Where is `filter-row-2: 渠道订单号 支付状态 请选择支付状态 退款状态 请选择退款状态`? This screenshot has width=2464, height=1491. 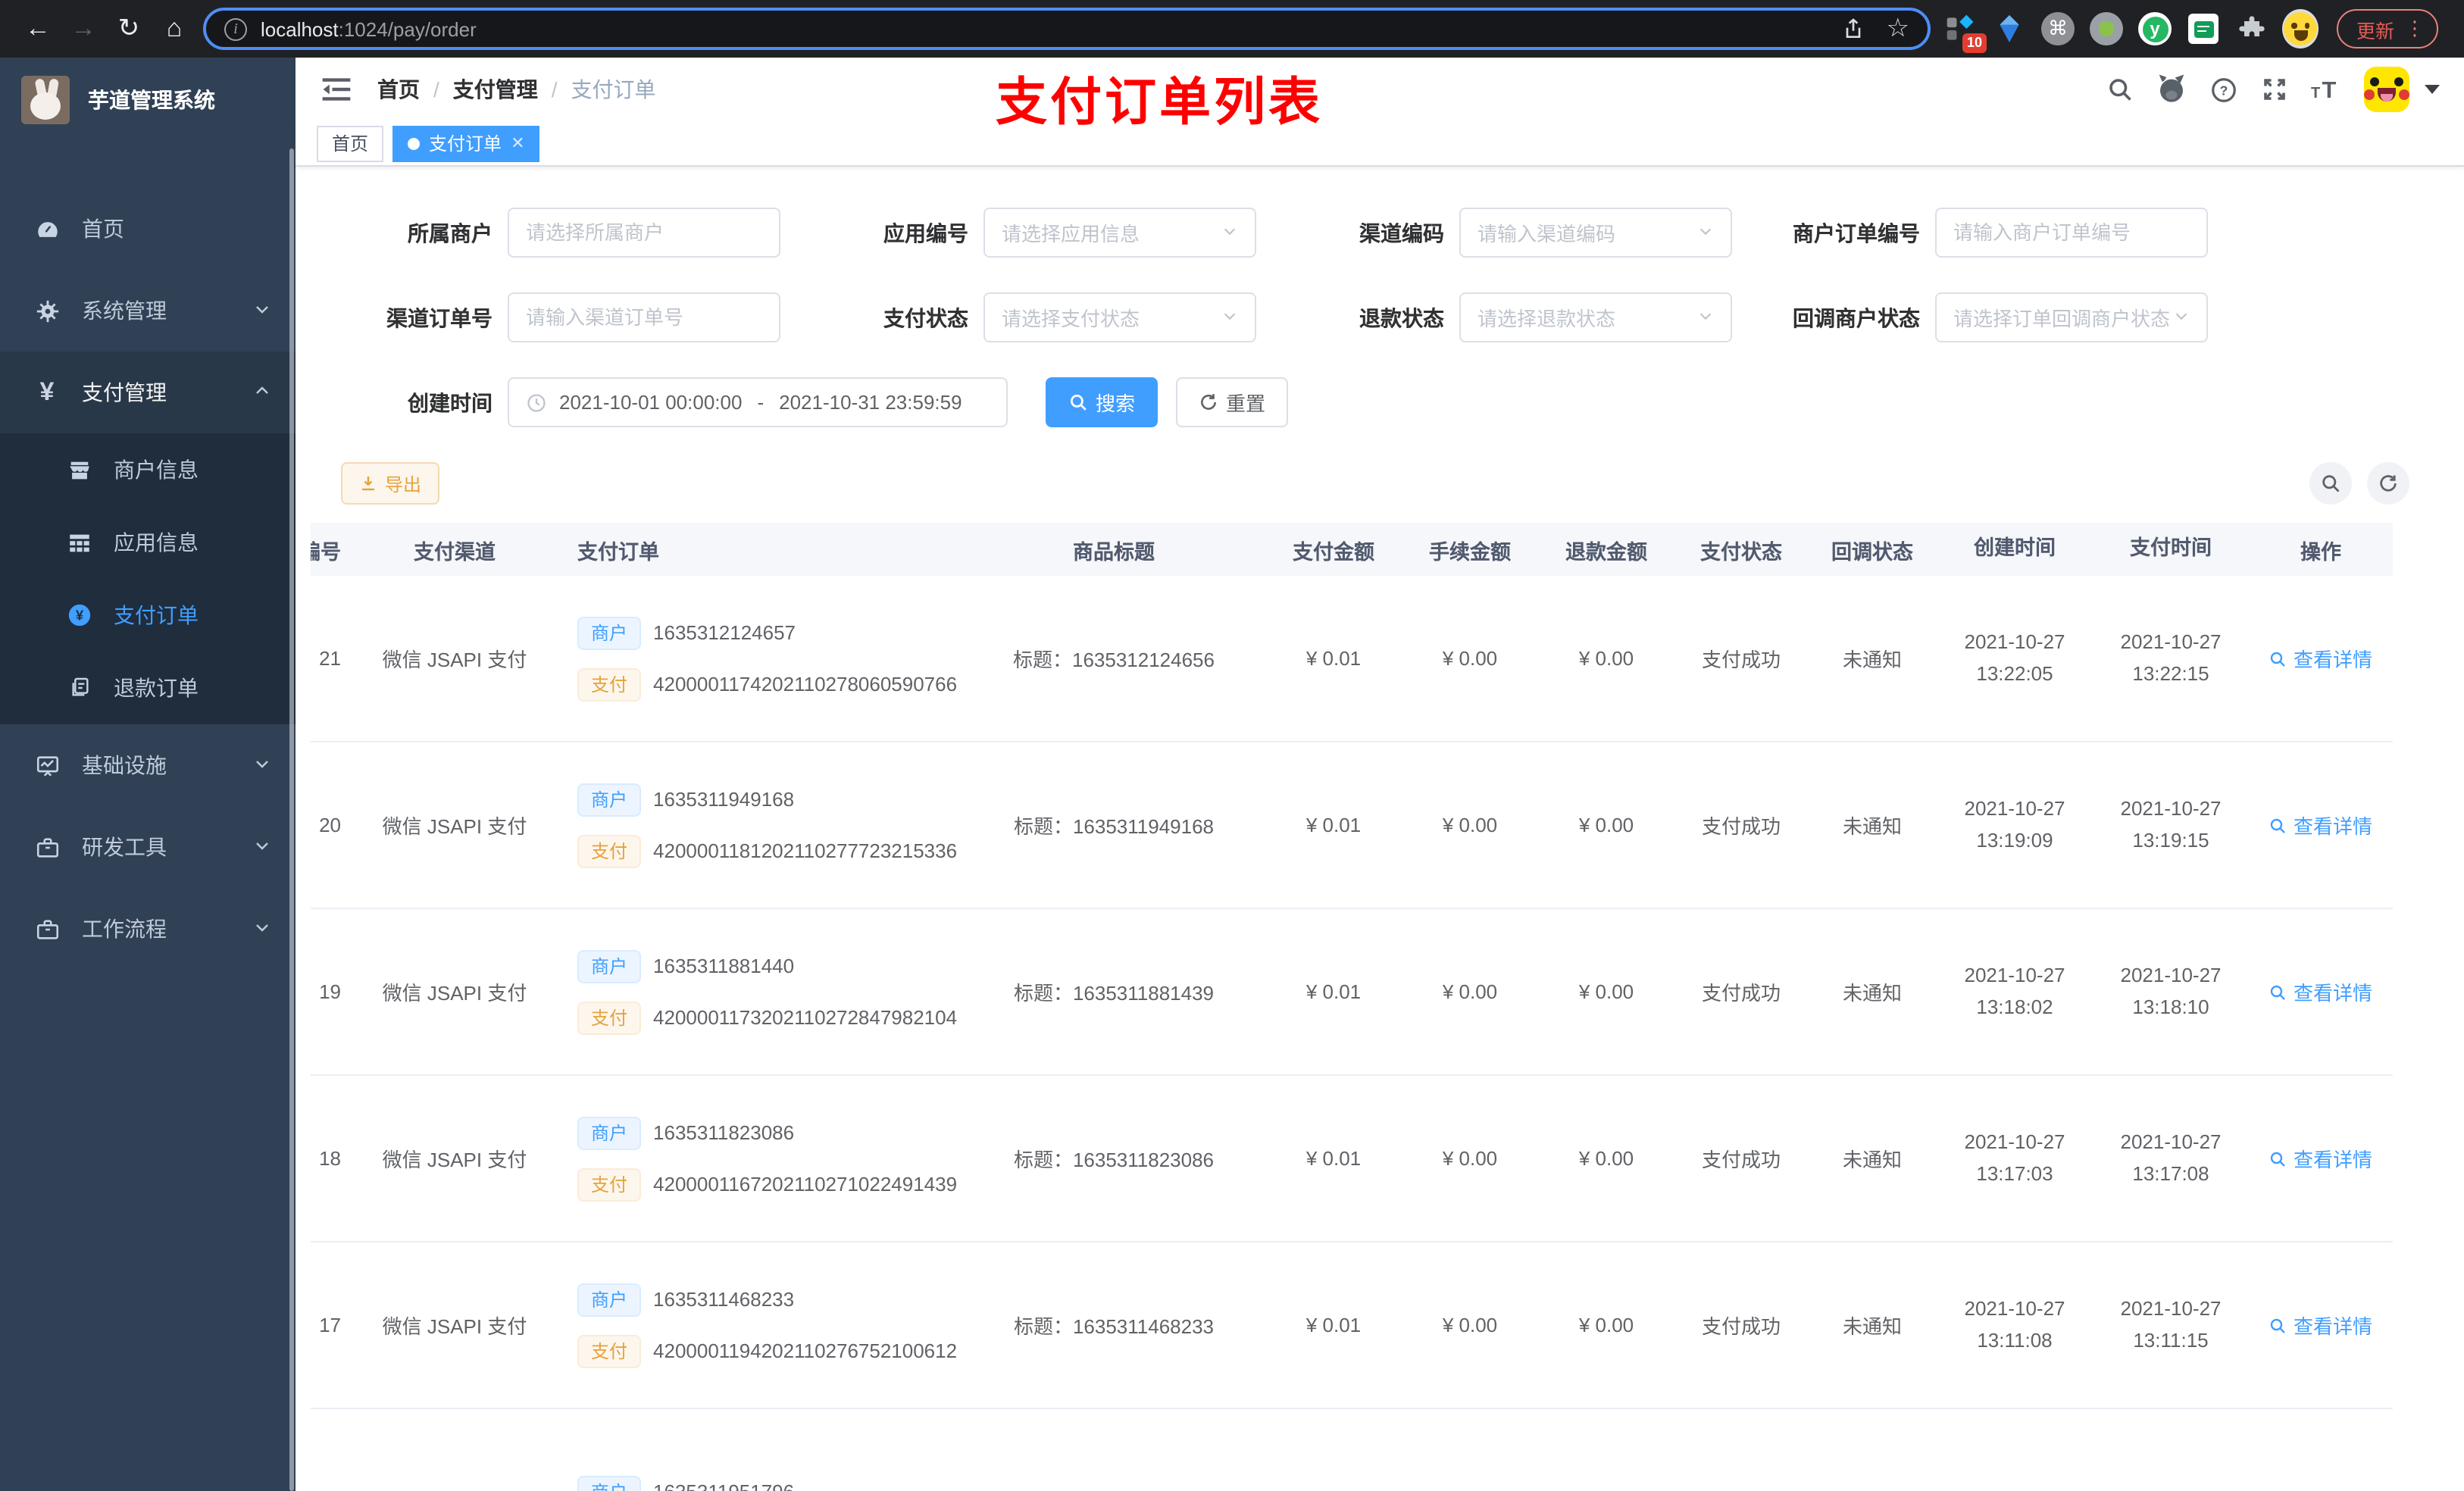
filter-row-2: 渠道订单号 支付状态 请选择支付状态 退款状态 请选择退款状态 is located at coordinates (1380, 317).